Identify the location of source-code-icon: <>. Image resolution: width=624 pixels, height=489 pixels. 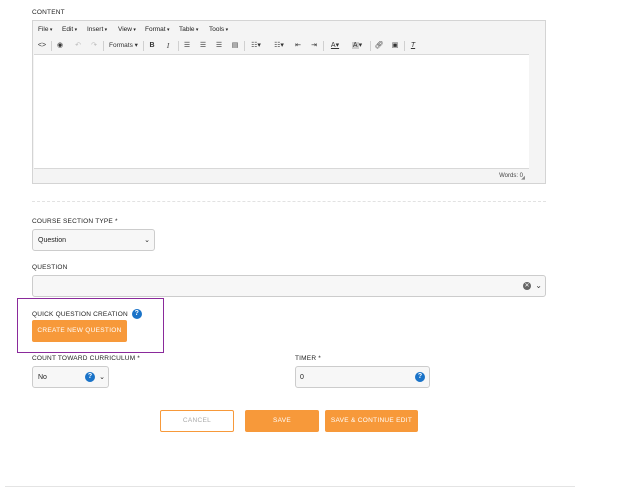
(42, 46).